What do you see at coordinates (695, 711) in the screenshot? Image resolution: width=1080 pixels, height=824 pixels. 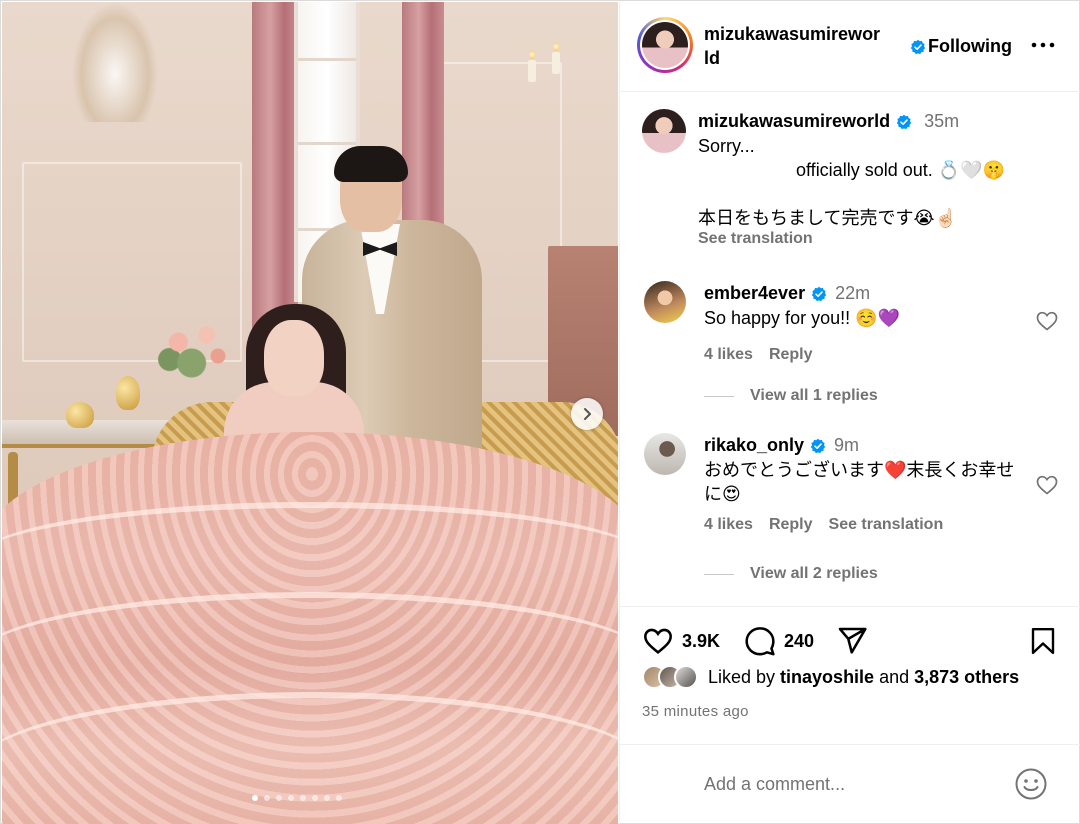 I see `post-timestamp: 35 minutes ago` at bounding box center [695, 711].